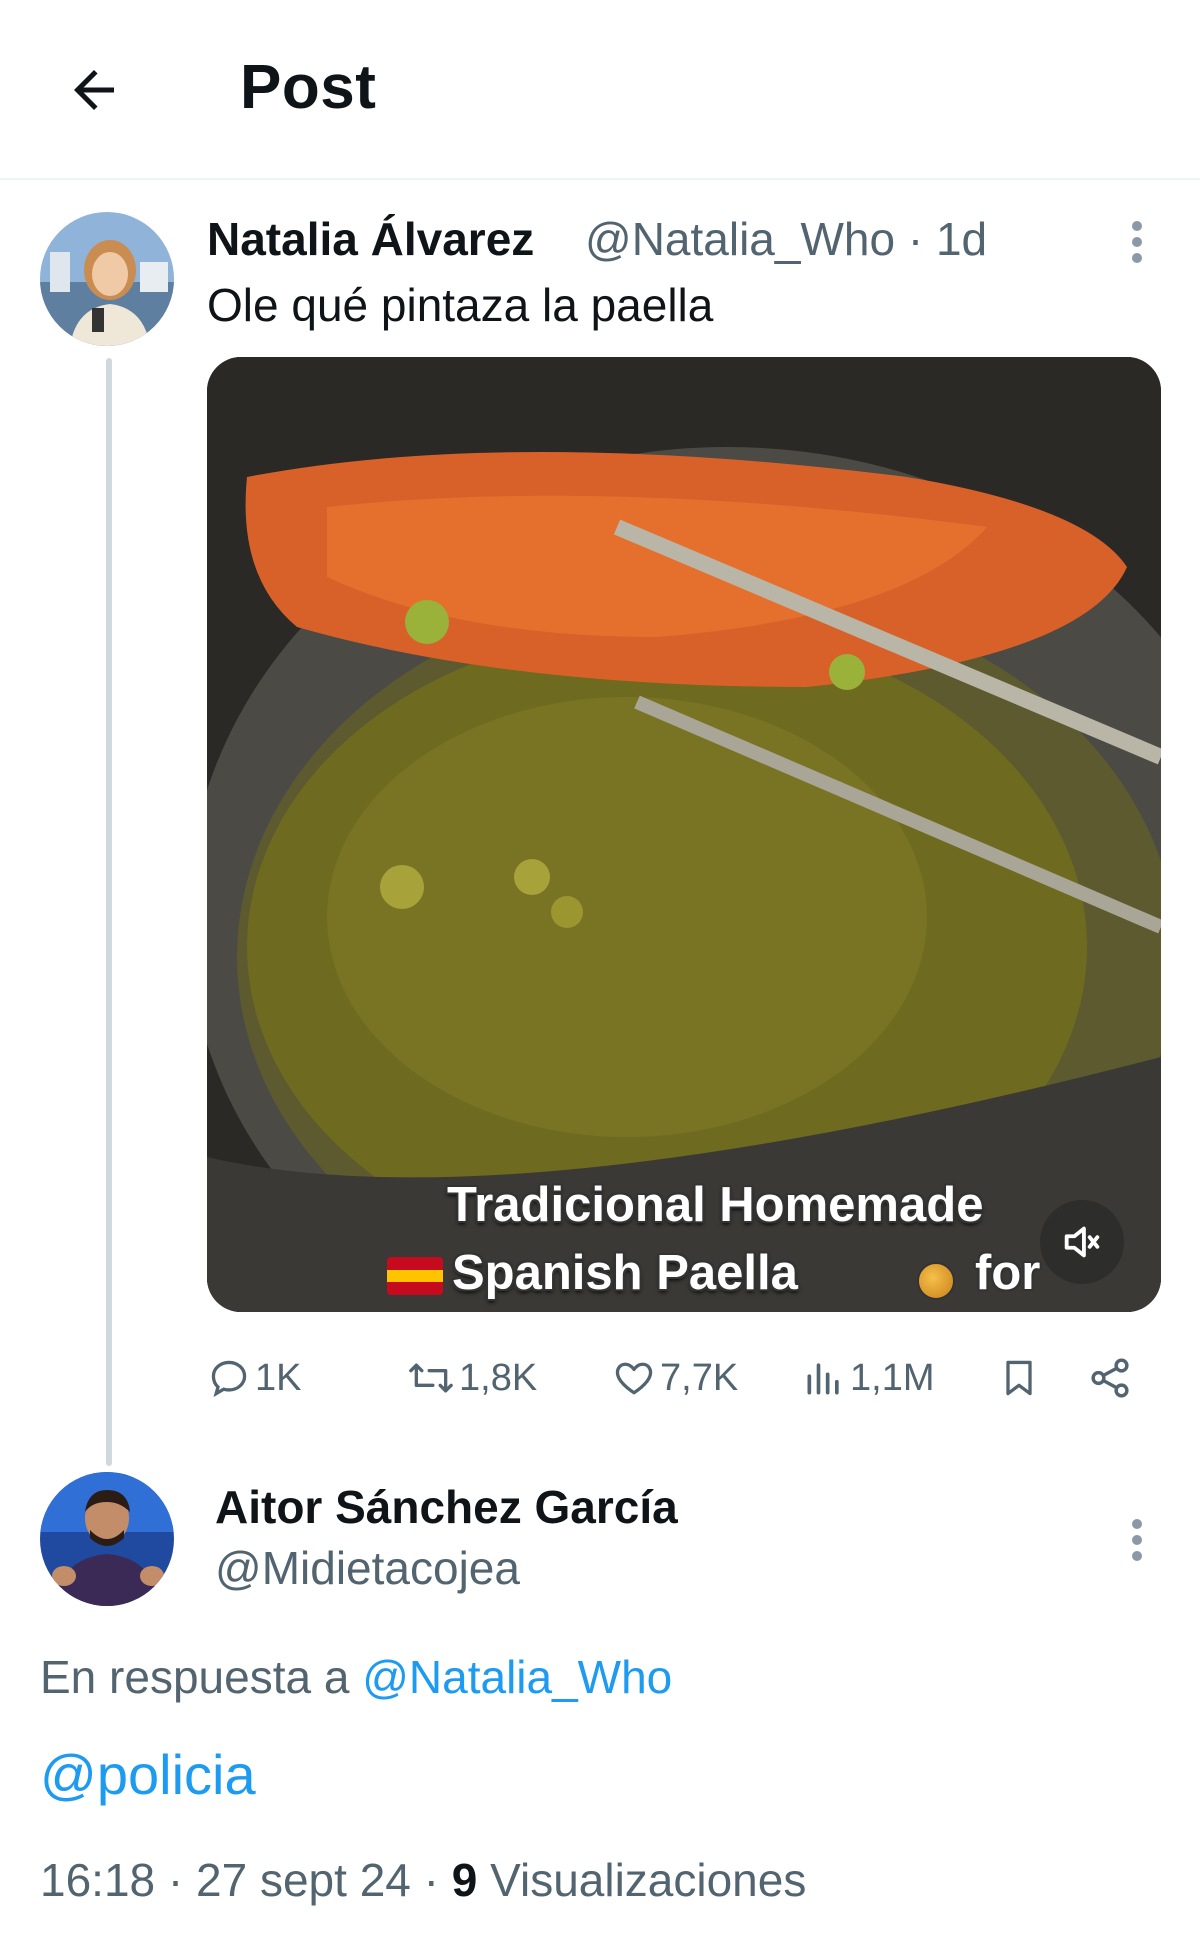 The image size is (1200, 1939). I want to click on reply-views-label: Visualizaciones, so click(648, 1880).